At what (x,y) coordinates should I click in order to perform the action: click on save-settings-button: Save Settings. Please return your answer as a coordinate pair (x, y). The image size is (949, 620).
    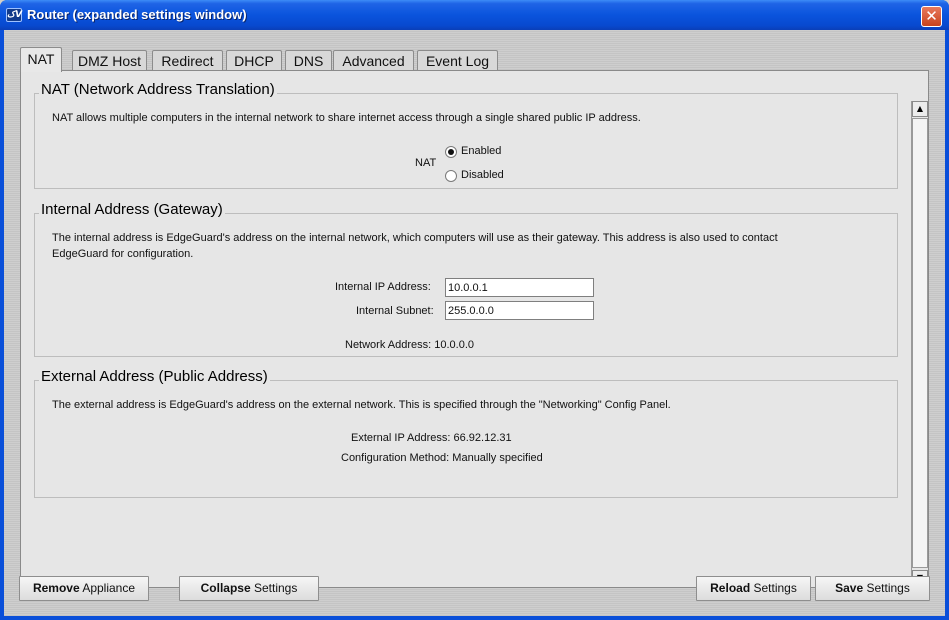
    Looking at the image, I should click on (872, 588).